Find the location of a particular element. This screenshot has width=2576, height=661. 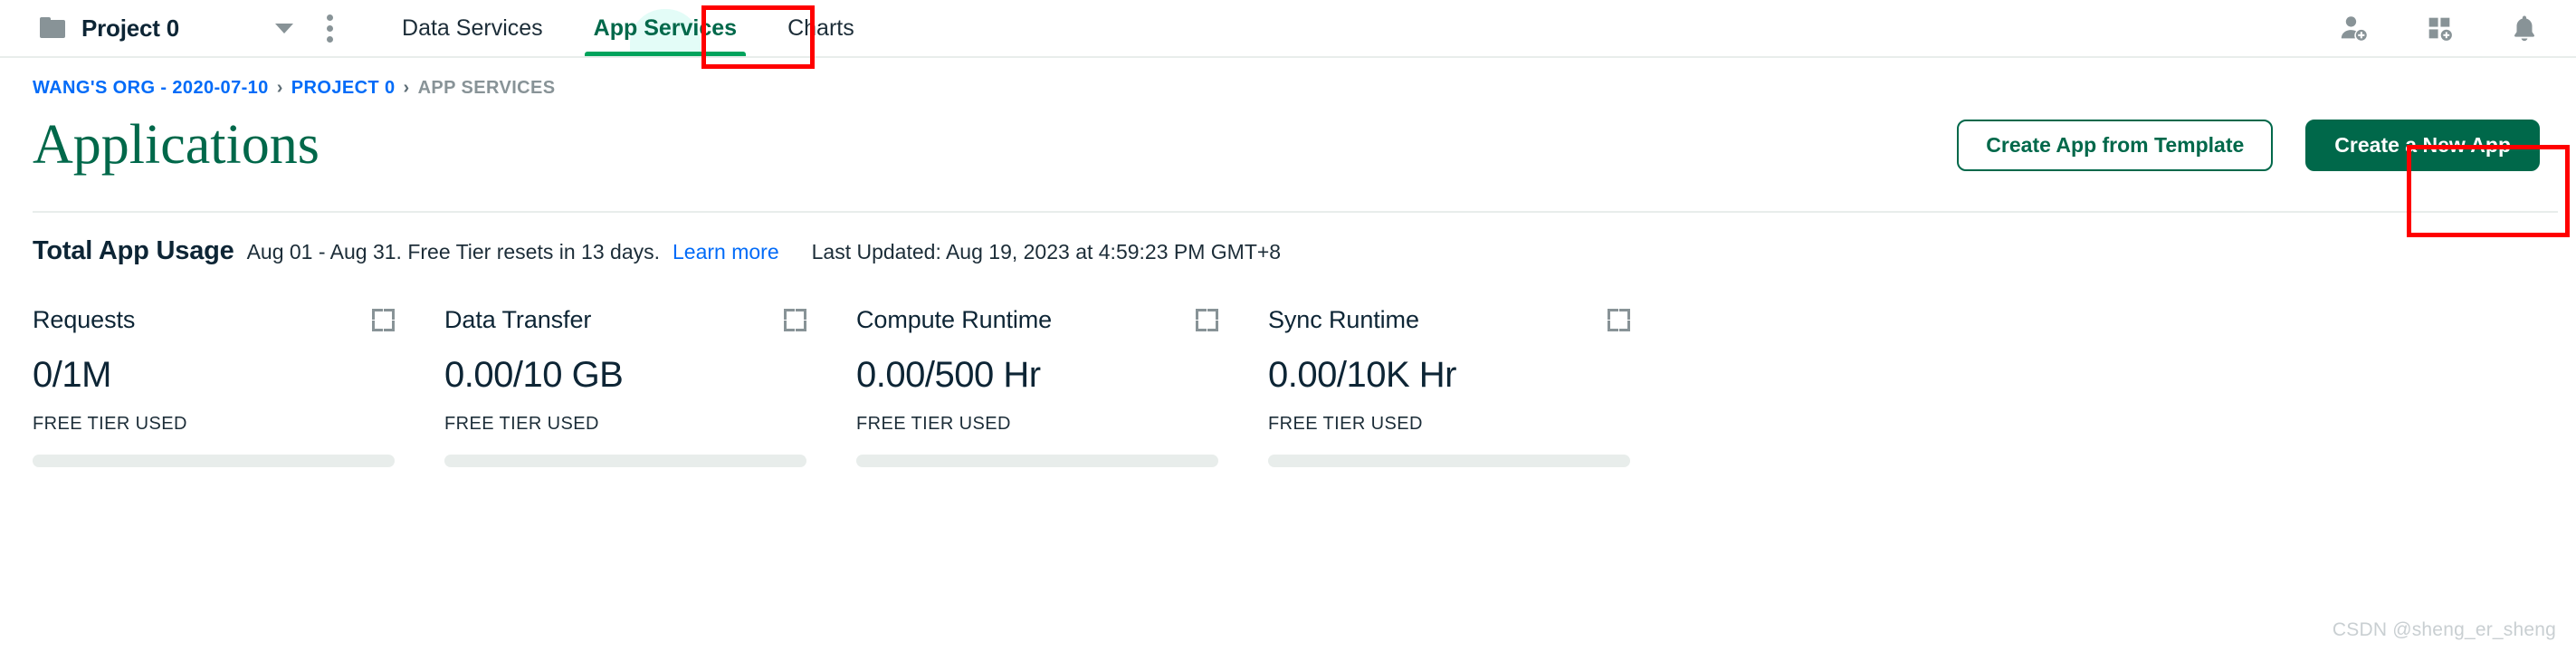

metric-value: 0.00/10K Hr is located at coordinates (1362, 375).